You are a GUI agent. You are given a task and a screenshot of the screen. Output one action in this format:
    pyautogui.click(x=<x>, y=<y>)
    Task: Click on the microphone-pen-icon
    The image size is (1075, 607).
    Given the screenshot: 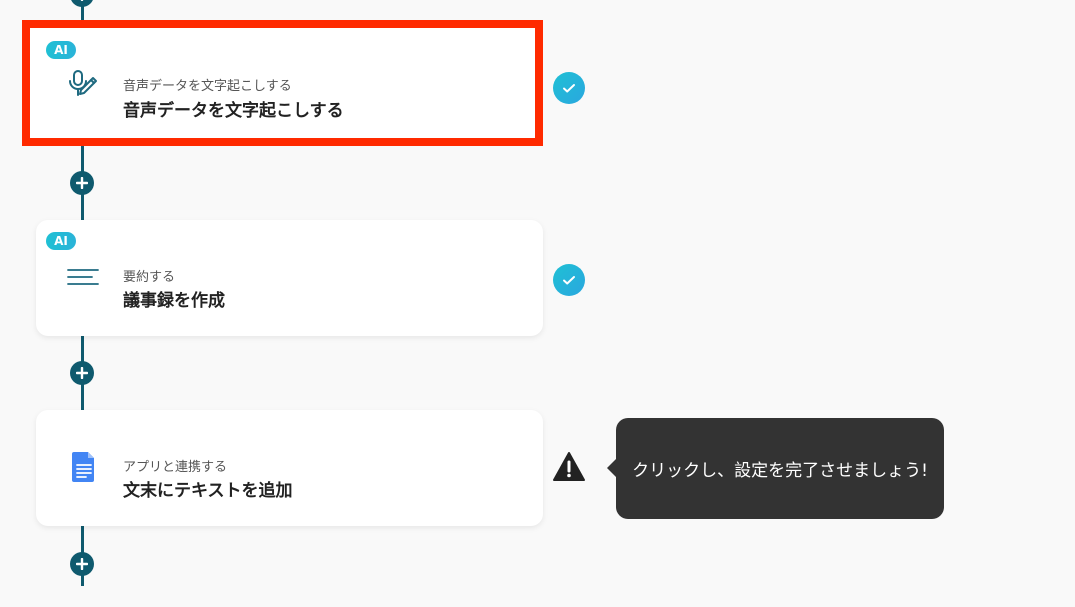 What is the action you would take?
    pyautogui.click(x=84, y=85)
    